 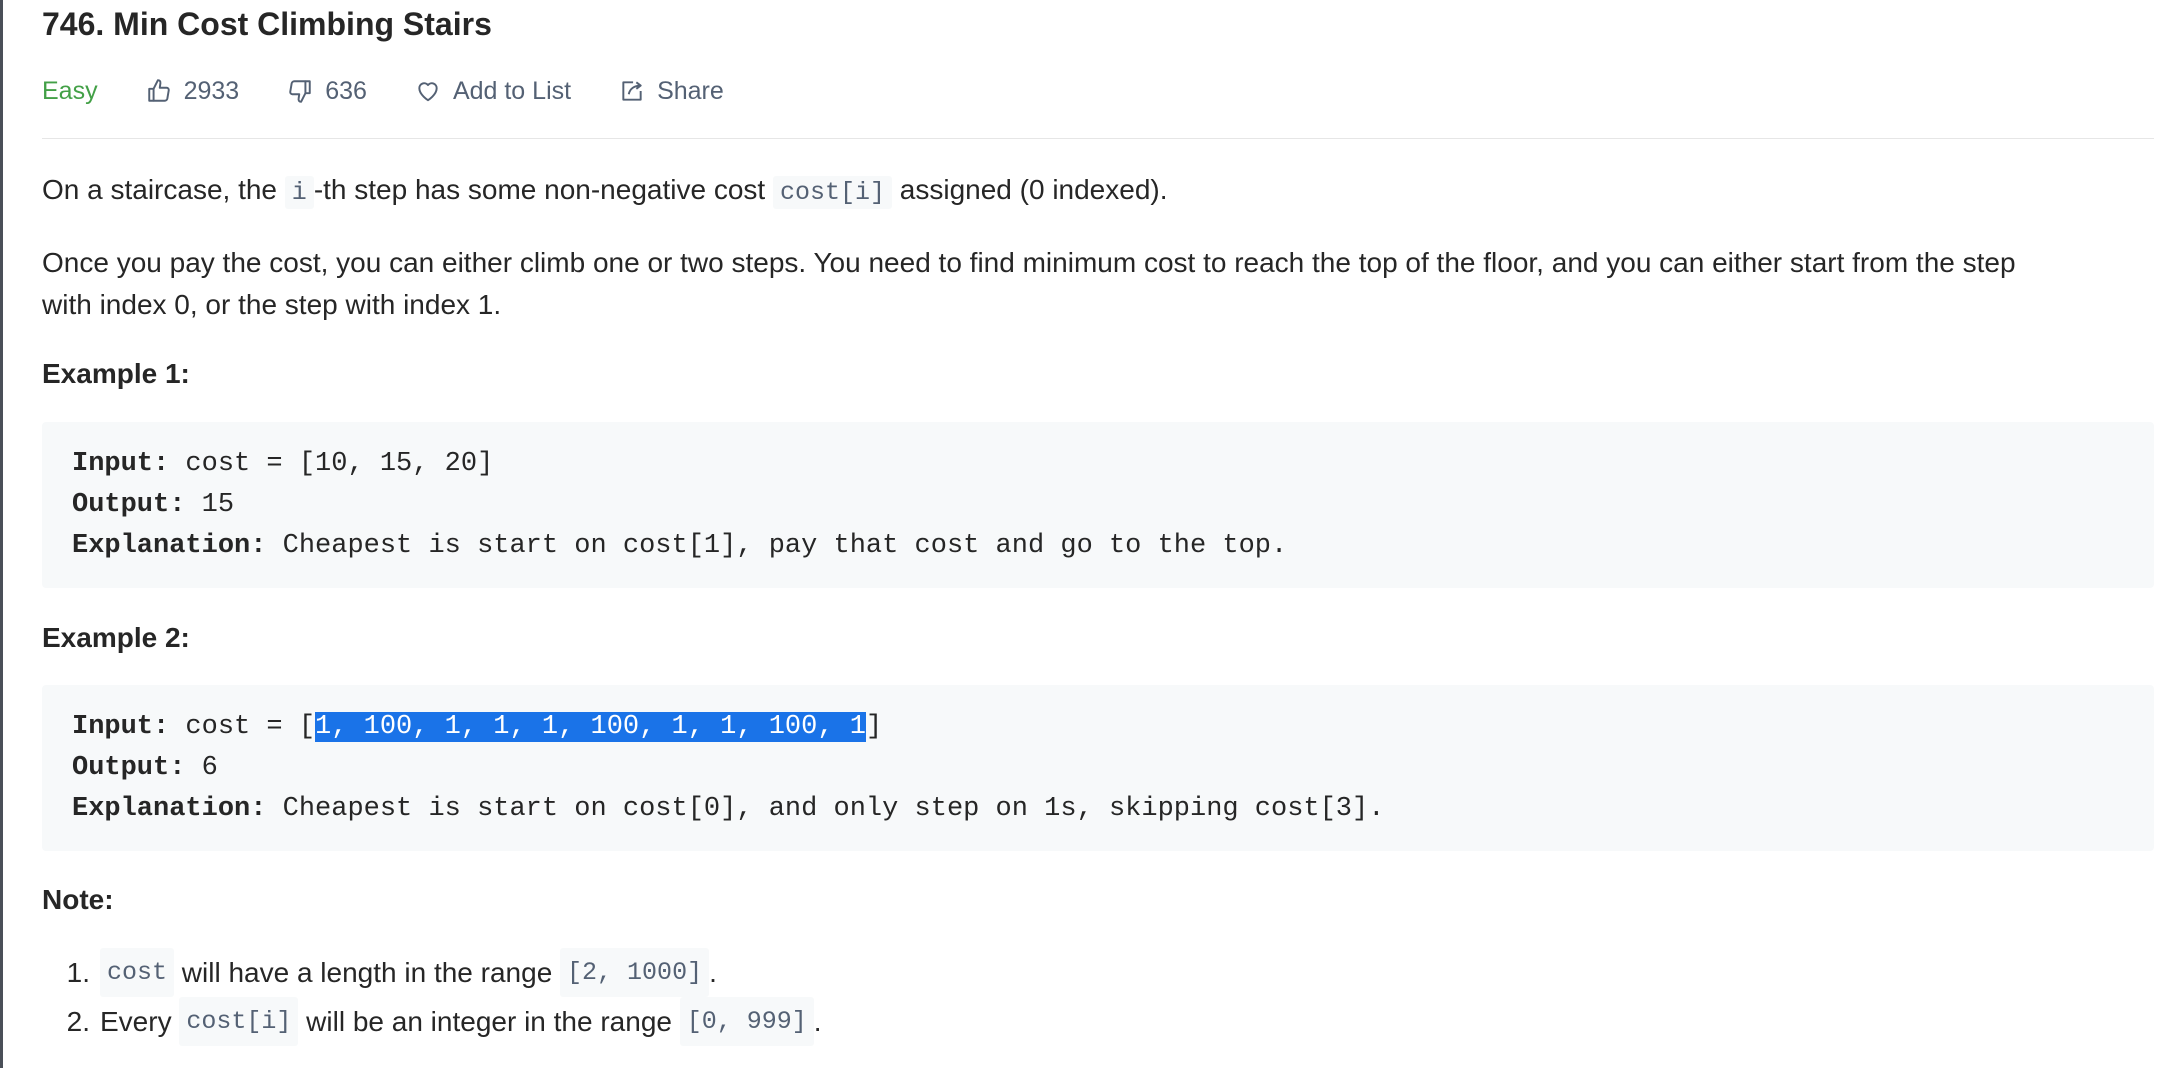 I want to click on inline-code: i, so click(x=299, y=192).